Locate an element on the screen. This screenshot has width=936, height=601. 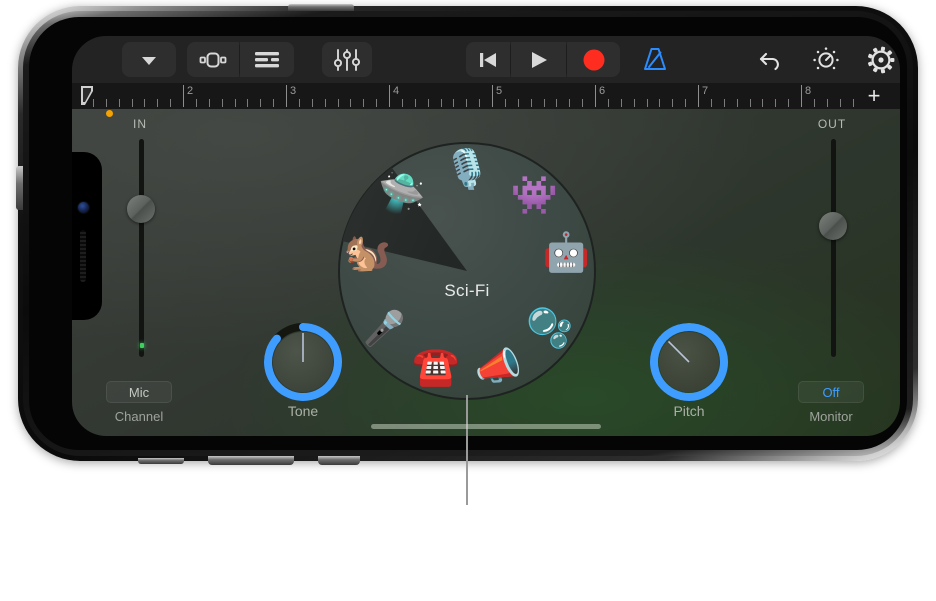
metronome-button is located at coordinates (655, 59).